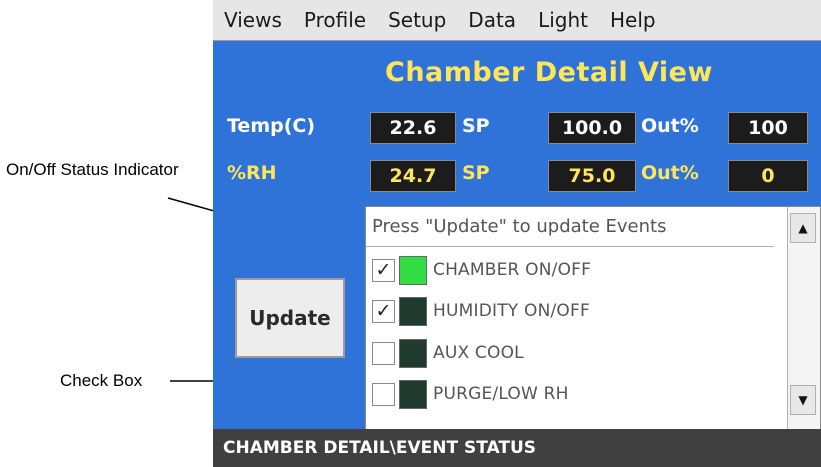 This screenshot has height=467, width=821. Describe the element at coordinates (512, 270) in the screenshot. I see `event-label-chamber: CHAMBER ON/OFF` at that location.